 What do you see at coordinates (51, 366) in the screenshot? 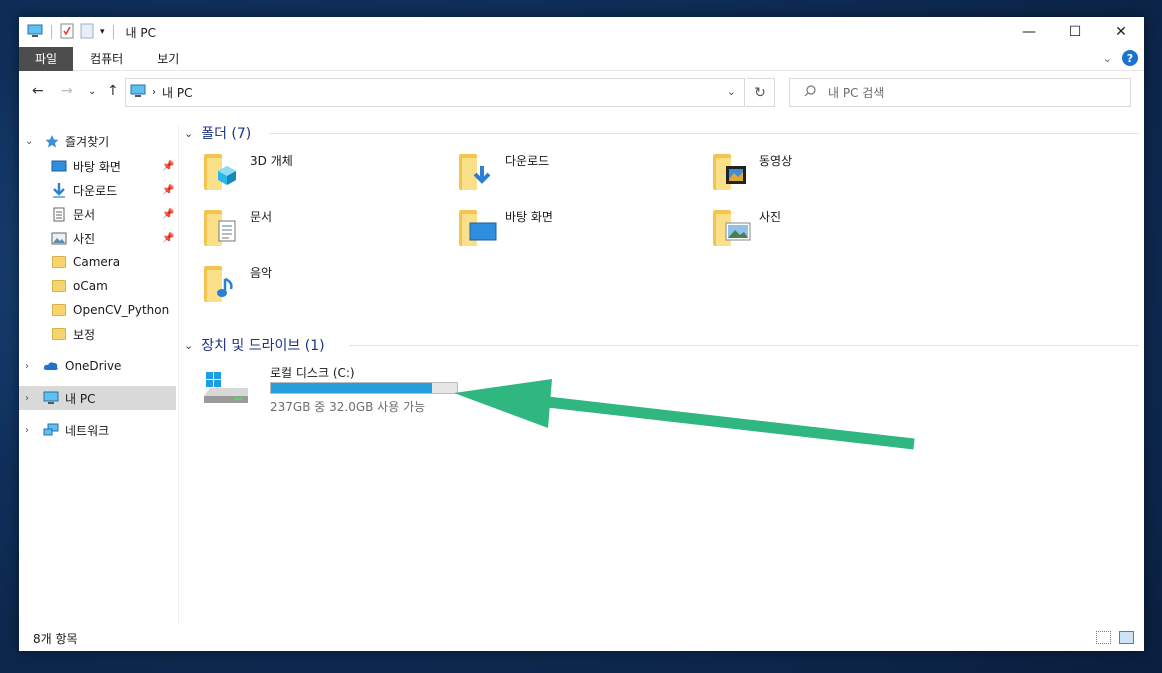
I see `cloud-icon` at bounding box center [51, 366].